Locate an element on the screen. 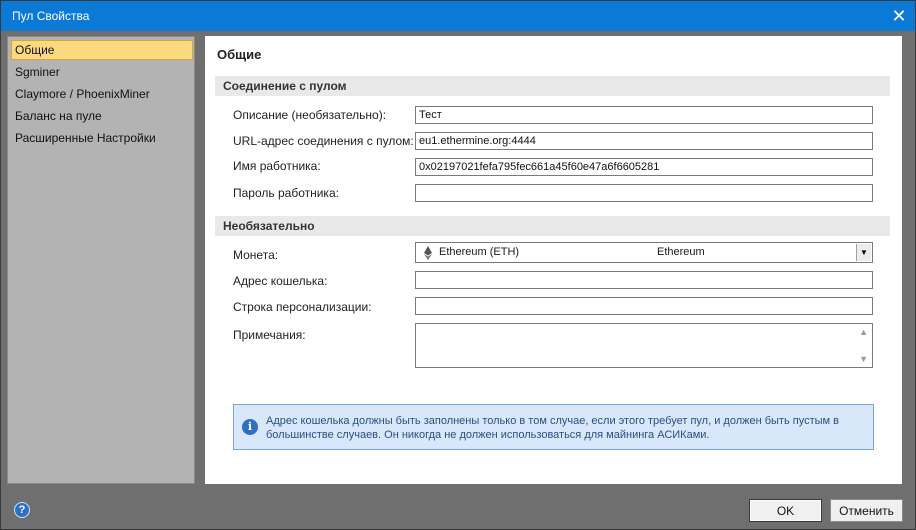 This screenshot has width=916, height=530. notes-textarea: ▲ ▼ is located at coordinates (644, 345).